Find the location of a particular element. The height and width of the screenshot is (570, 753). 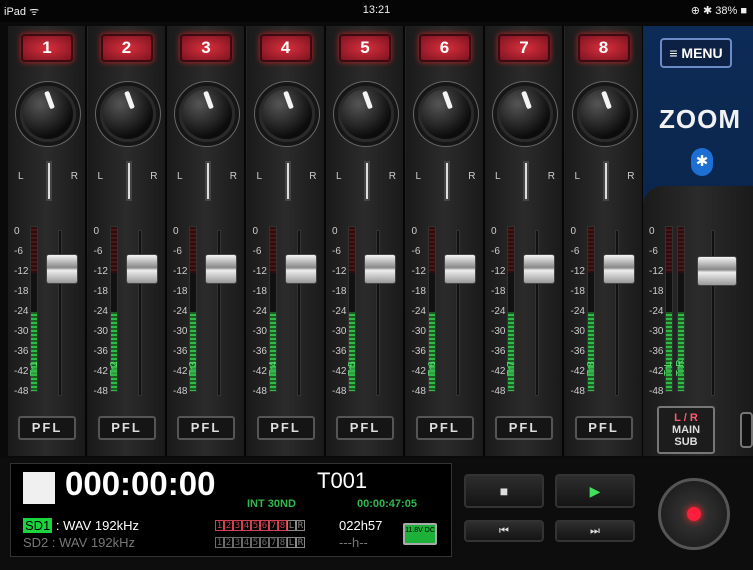

channel-button: 6 is located at coordinates (444, 48).